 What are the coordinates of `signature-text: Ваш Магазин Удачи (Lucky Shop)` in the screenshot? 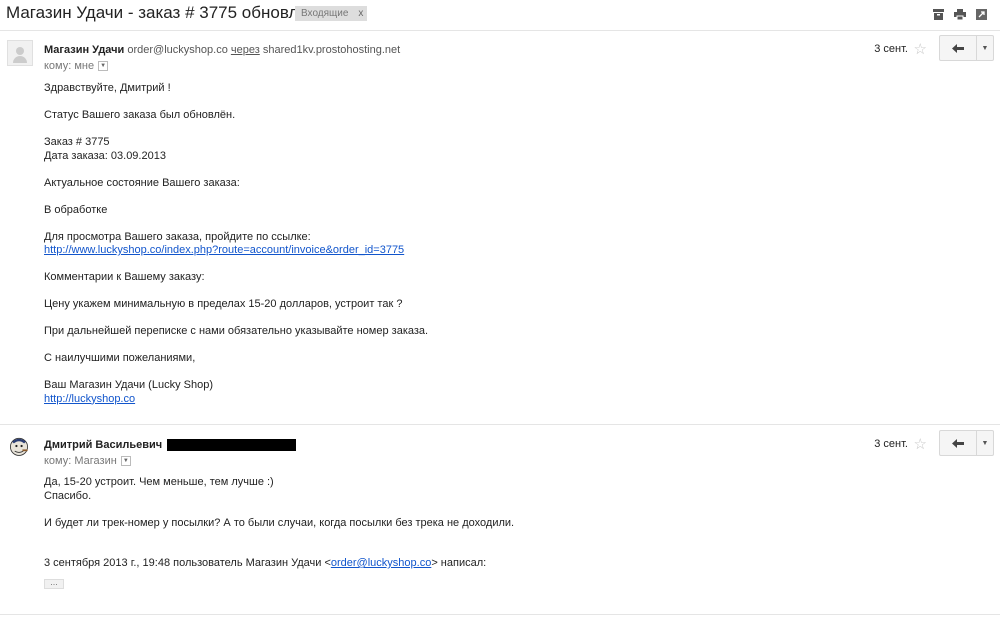 It's located at (128, 385).